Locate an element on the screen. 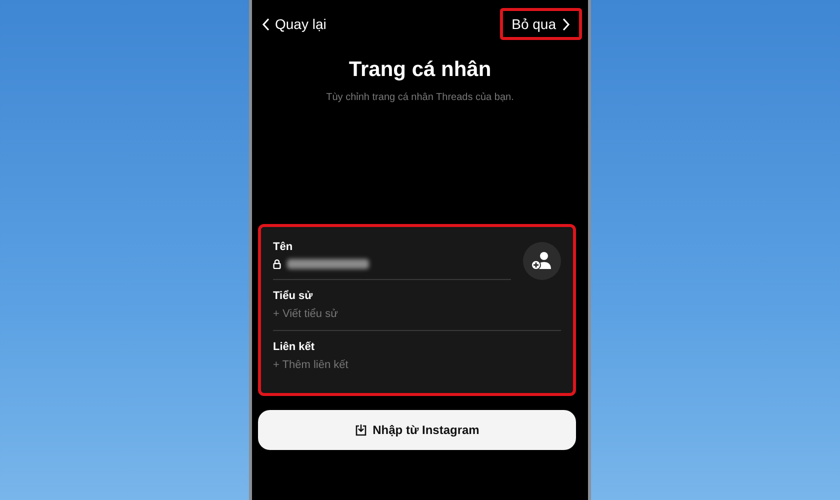  chevron-left-icon is located at coordinates (266, 24).